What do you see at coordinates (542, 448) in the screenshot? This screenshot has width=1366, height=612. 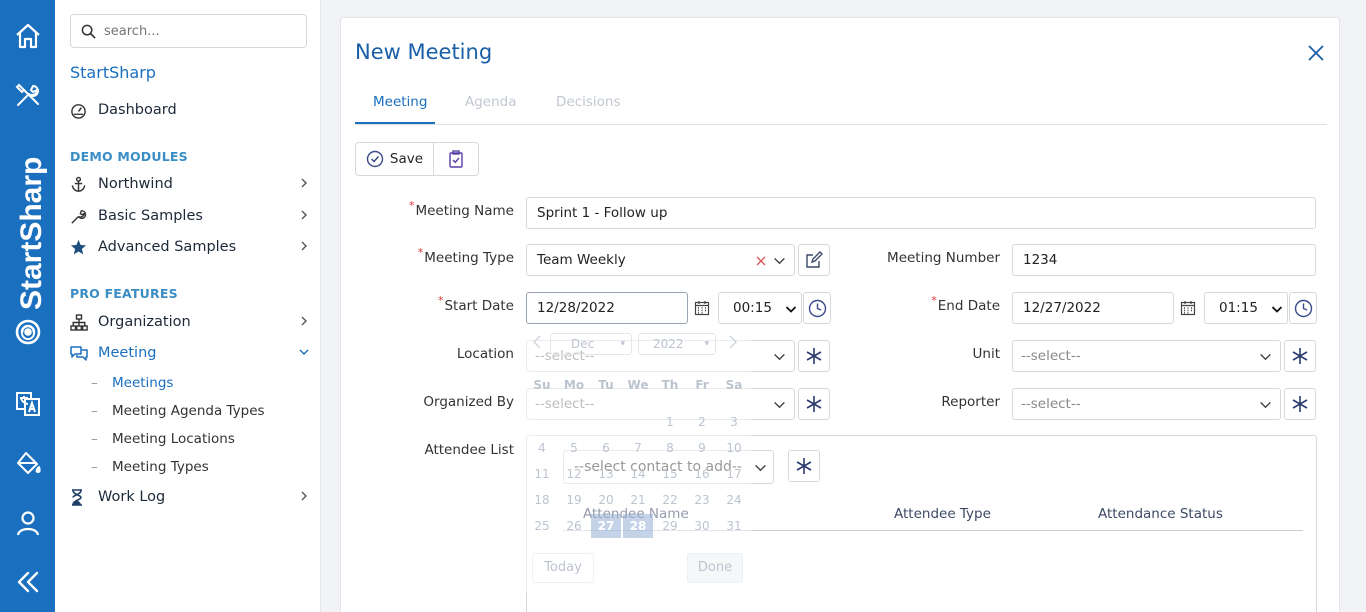 I see `calendar-day: 4` at bounding box center [542, 448].